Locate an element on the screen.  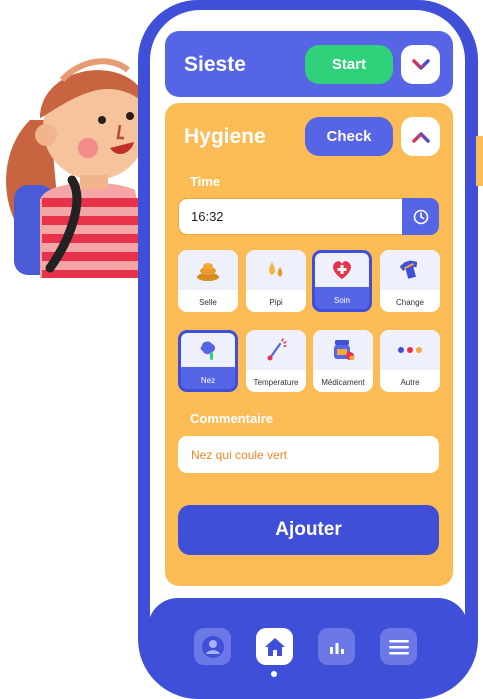
time-input: 16:32 is located at coordinates (308, 216).